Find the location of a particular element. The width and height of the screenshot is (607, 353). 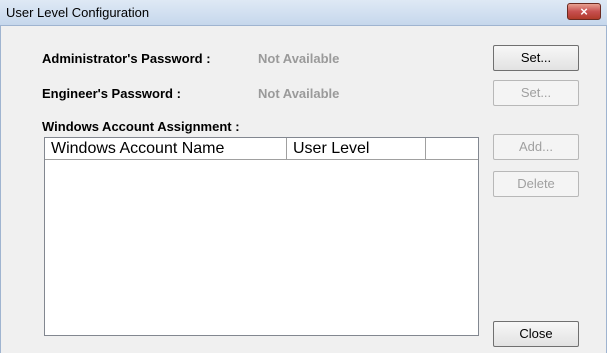

close-button: Close is located at coordinates (536, 334).